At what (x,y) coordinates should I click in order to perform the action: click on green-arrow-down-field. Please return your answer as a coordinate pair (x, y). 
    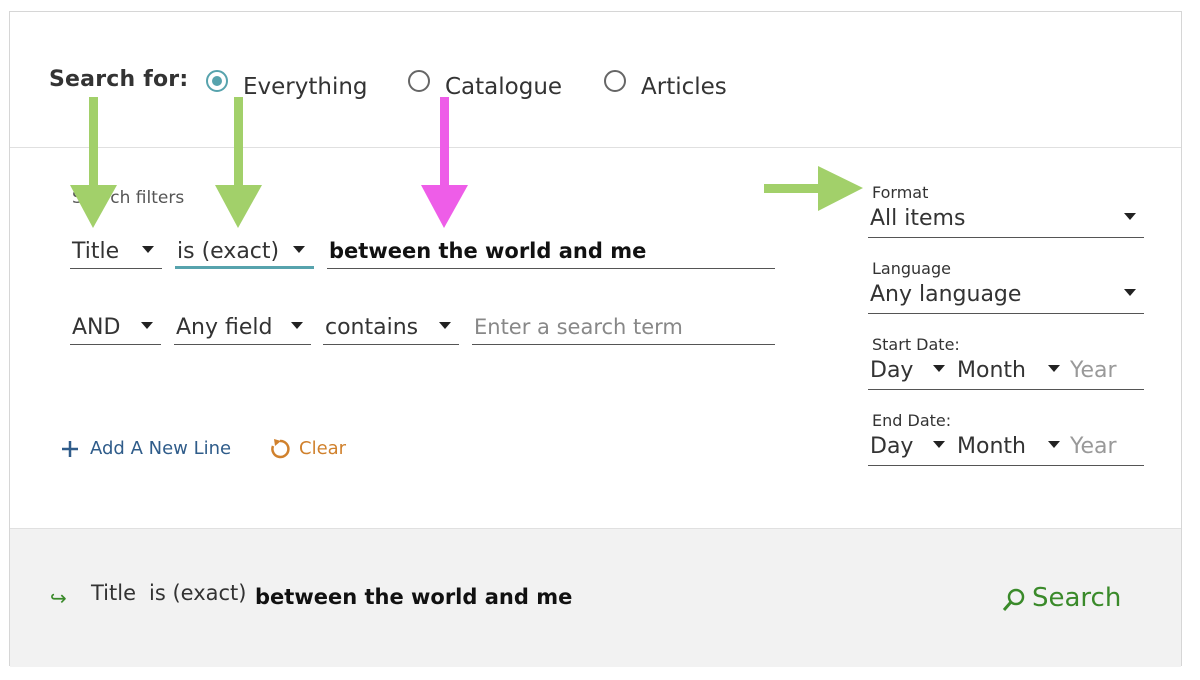
    Looking at the image, I should click on (93, 162).